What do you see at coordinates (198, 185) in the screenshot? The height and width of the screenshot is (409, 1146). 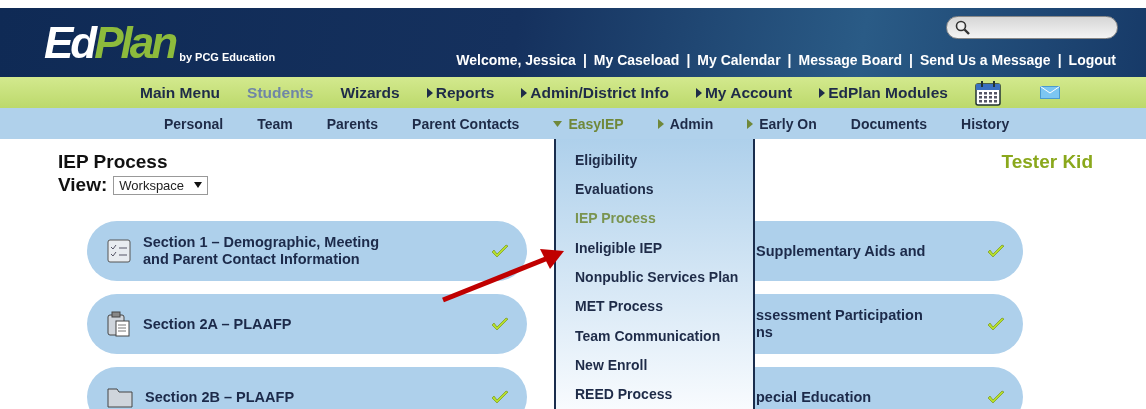 I see `caret-icon` at bounding box center [198, 185].